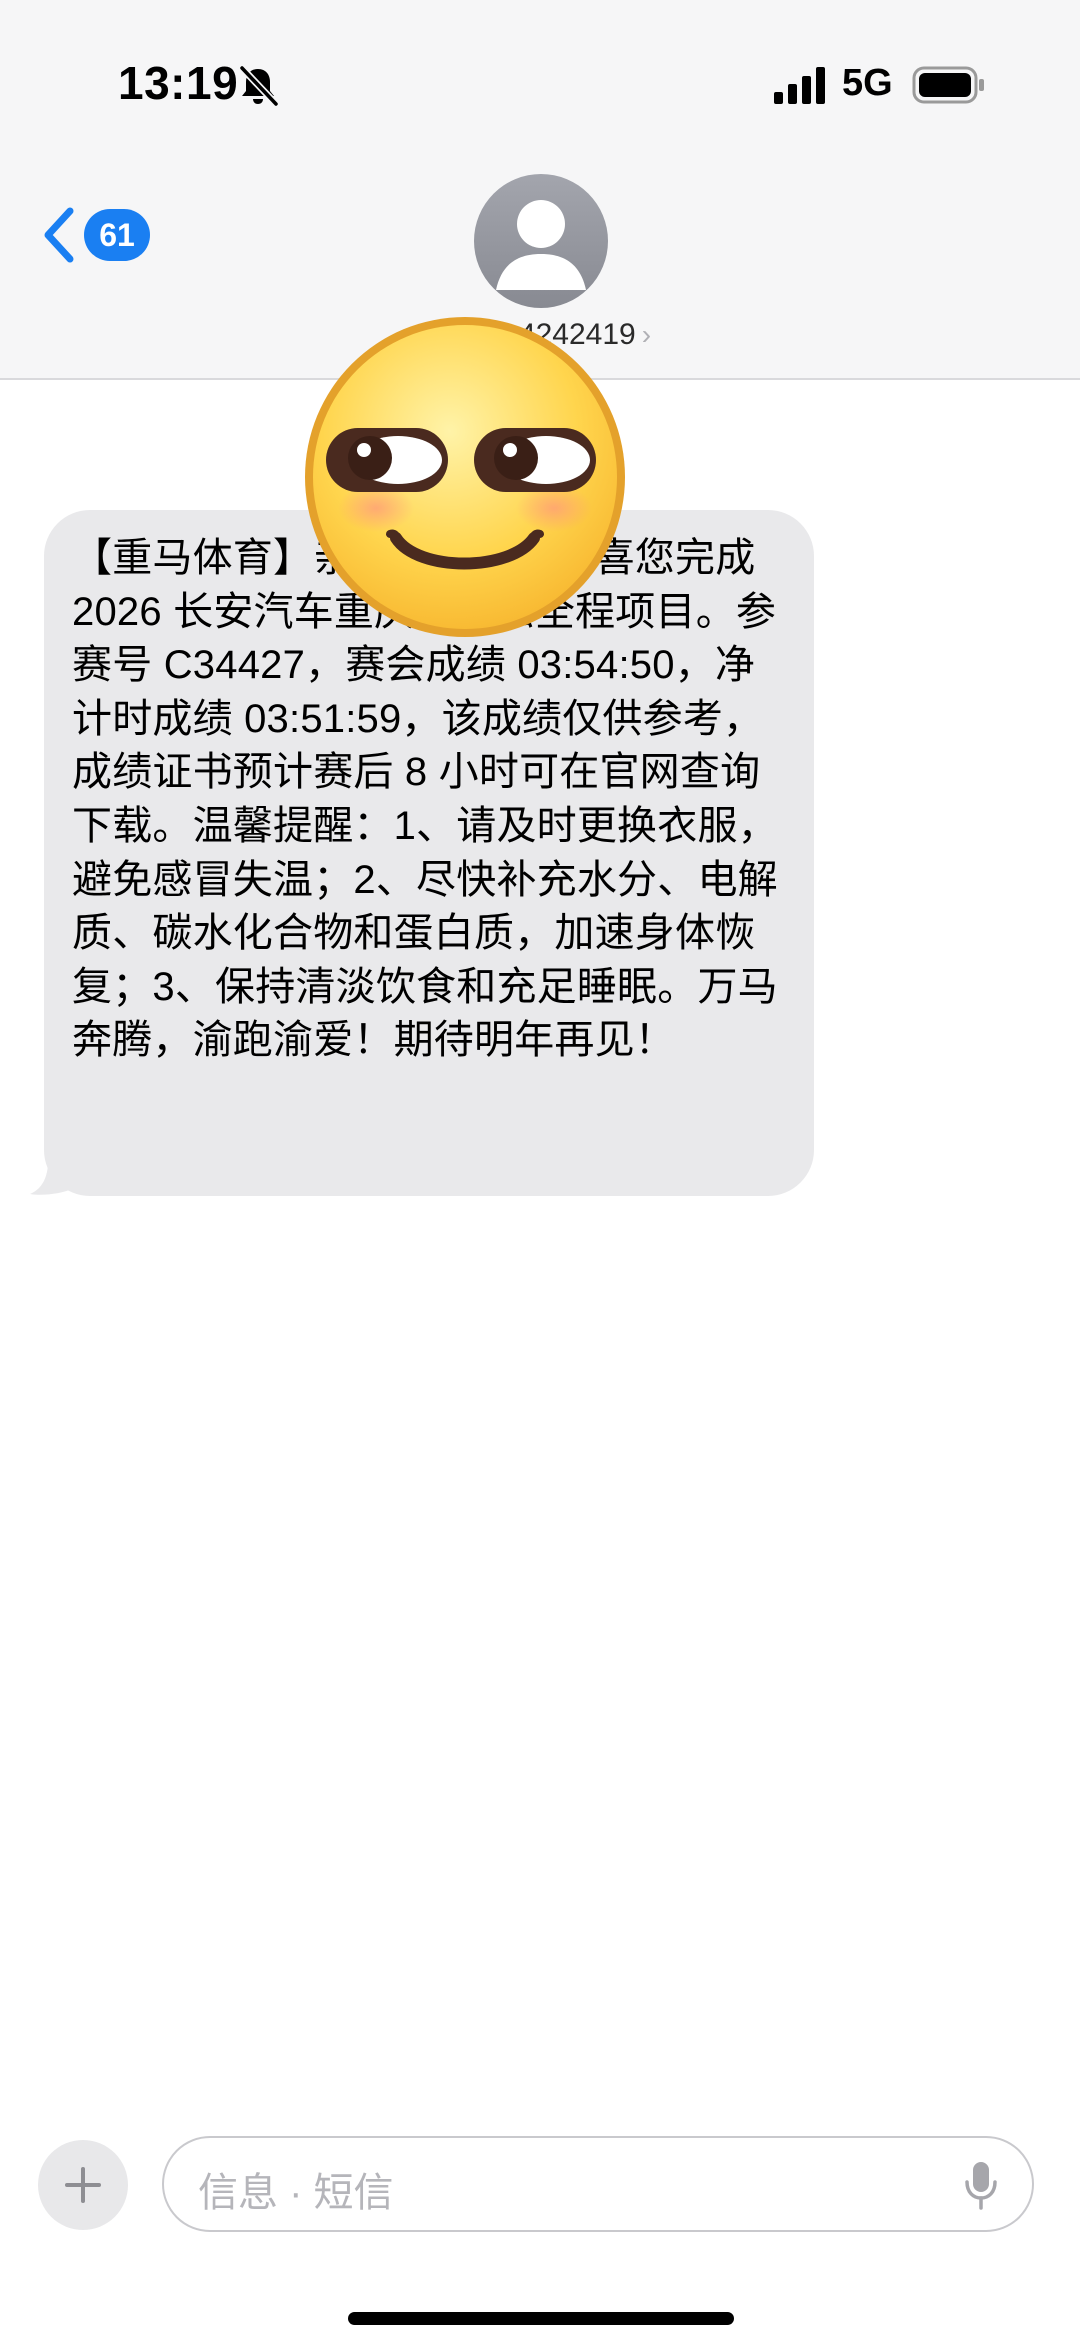 The width and height of the screenshot is (1080, 2346). Describe the element at coordinates (296, 2193) in the screenshot. I see `message-input-placeholder: 信息 · 短信` at that location.